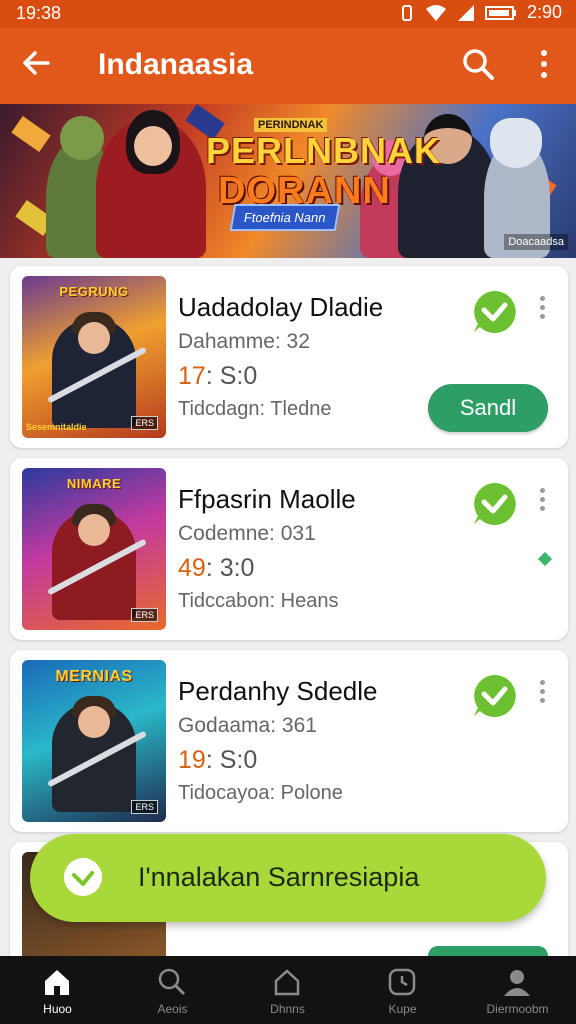 The image size is (576, 1024). I want to click on bottom-navigation: Huoo Aeois Dhnns Kupe Diermoobm, so click(288, 990).